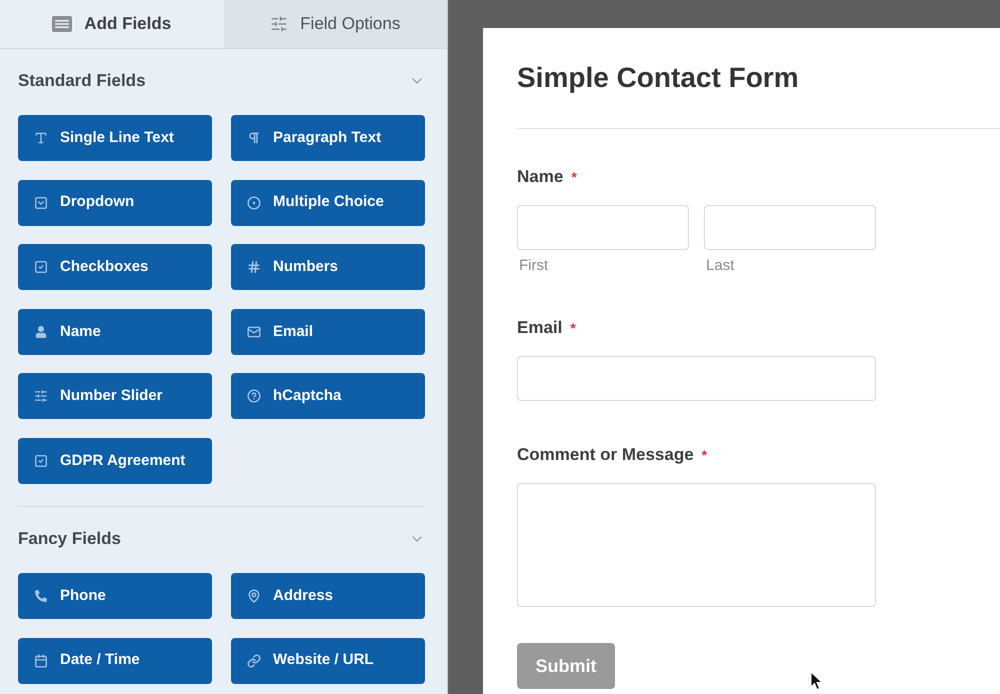  What do you see at coordinates (720, 266) in the screenshot?
I see `sublabel: Last` at bounding box center [720, 266].